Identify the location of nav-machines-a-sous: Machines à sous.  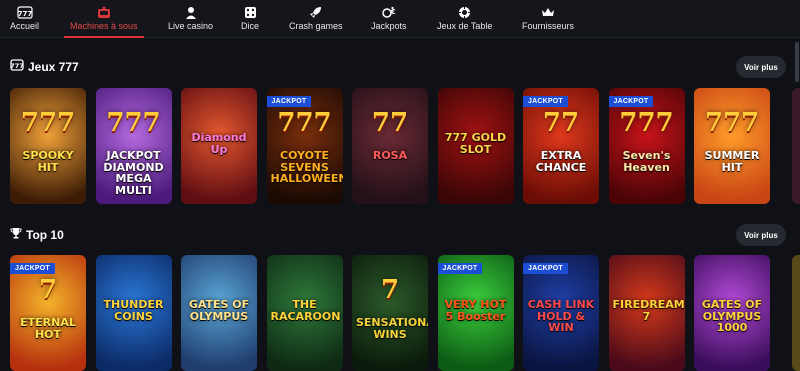
(104, 19).